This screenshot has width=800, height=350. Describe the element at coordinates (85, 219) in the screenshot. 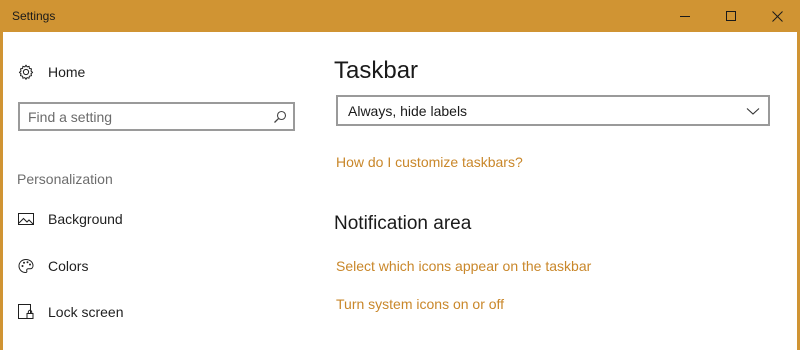

I see `sidebar-item-label: Background` at that location.